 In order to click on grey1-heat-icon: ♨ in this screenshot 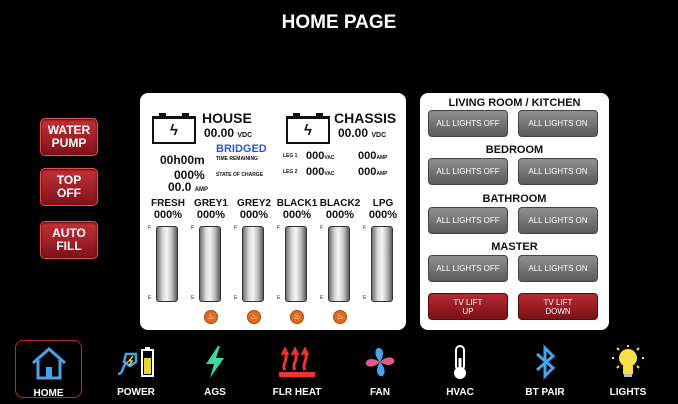, I will do `click(211, 317)`.